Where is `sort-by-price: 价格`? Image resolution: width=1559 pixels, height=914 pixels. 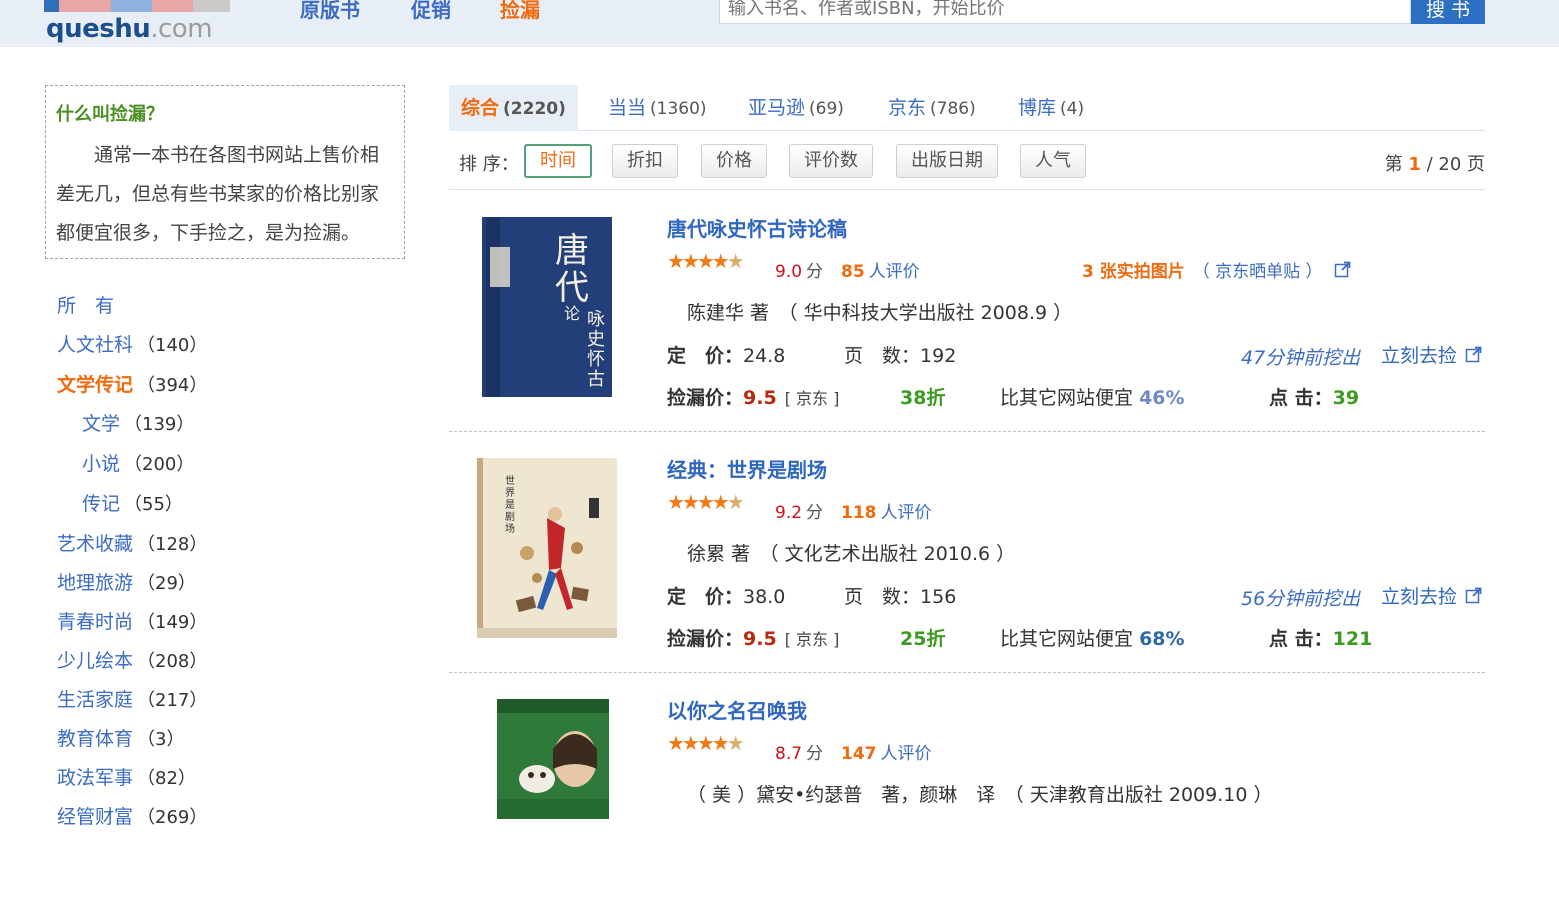
sort-by-price: 价格 is located at coordinates (734, 161).